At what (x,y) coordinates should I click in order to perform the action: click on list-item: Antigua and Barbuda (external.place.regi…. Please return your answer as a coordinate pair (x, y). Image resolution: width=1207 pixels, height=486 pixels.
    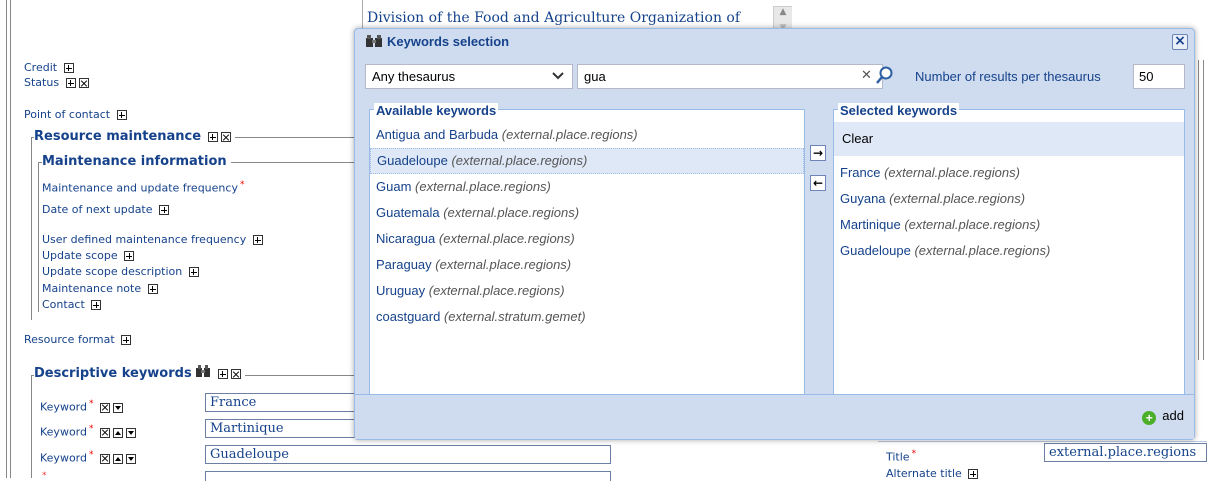
    Looking at the image, I should click on (587, 135).